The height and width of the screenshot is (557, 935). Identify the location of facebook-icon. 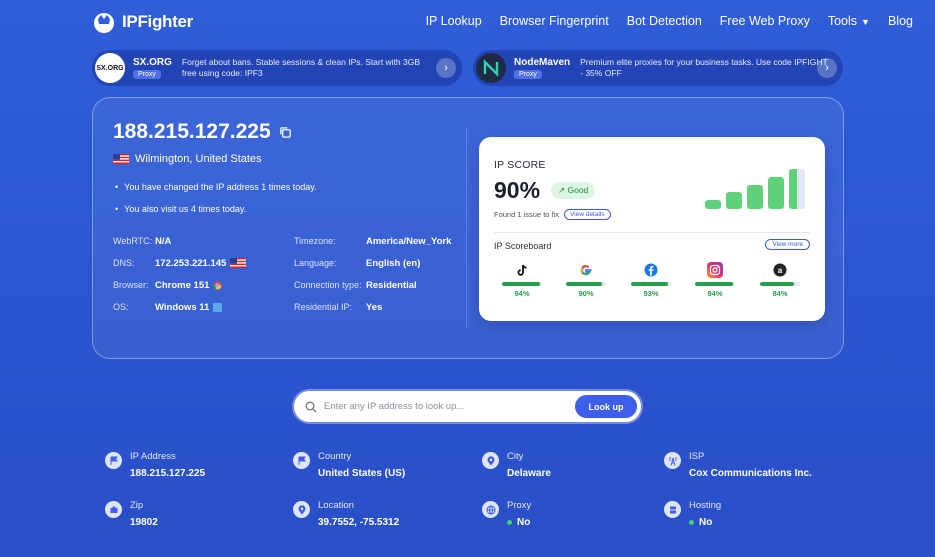
(651, 270).